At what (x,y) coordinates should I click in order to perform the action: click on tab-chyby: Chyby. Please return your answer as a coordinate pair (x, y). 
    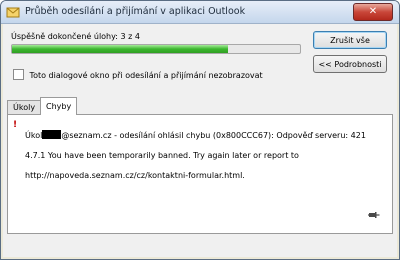
    Looking at the image, I should click on (59, 106).